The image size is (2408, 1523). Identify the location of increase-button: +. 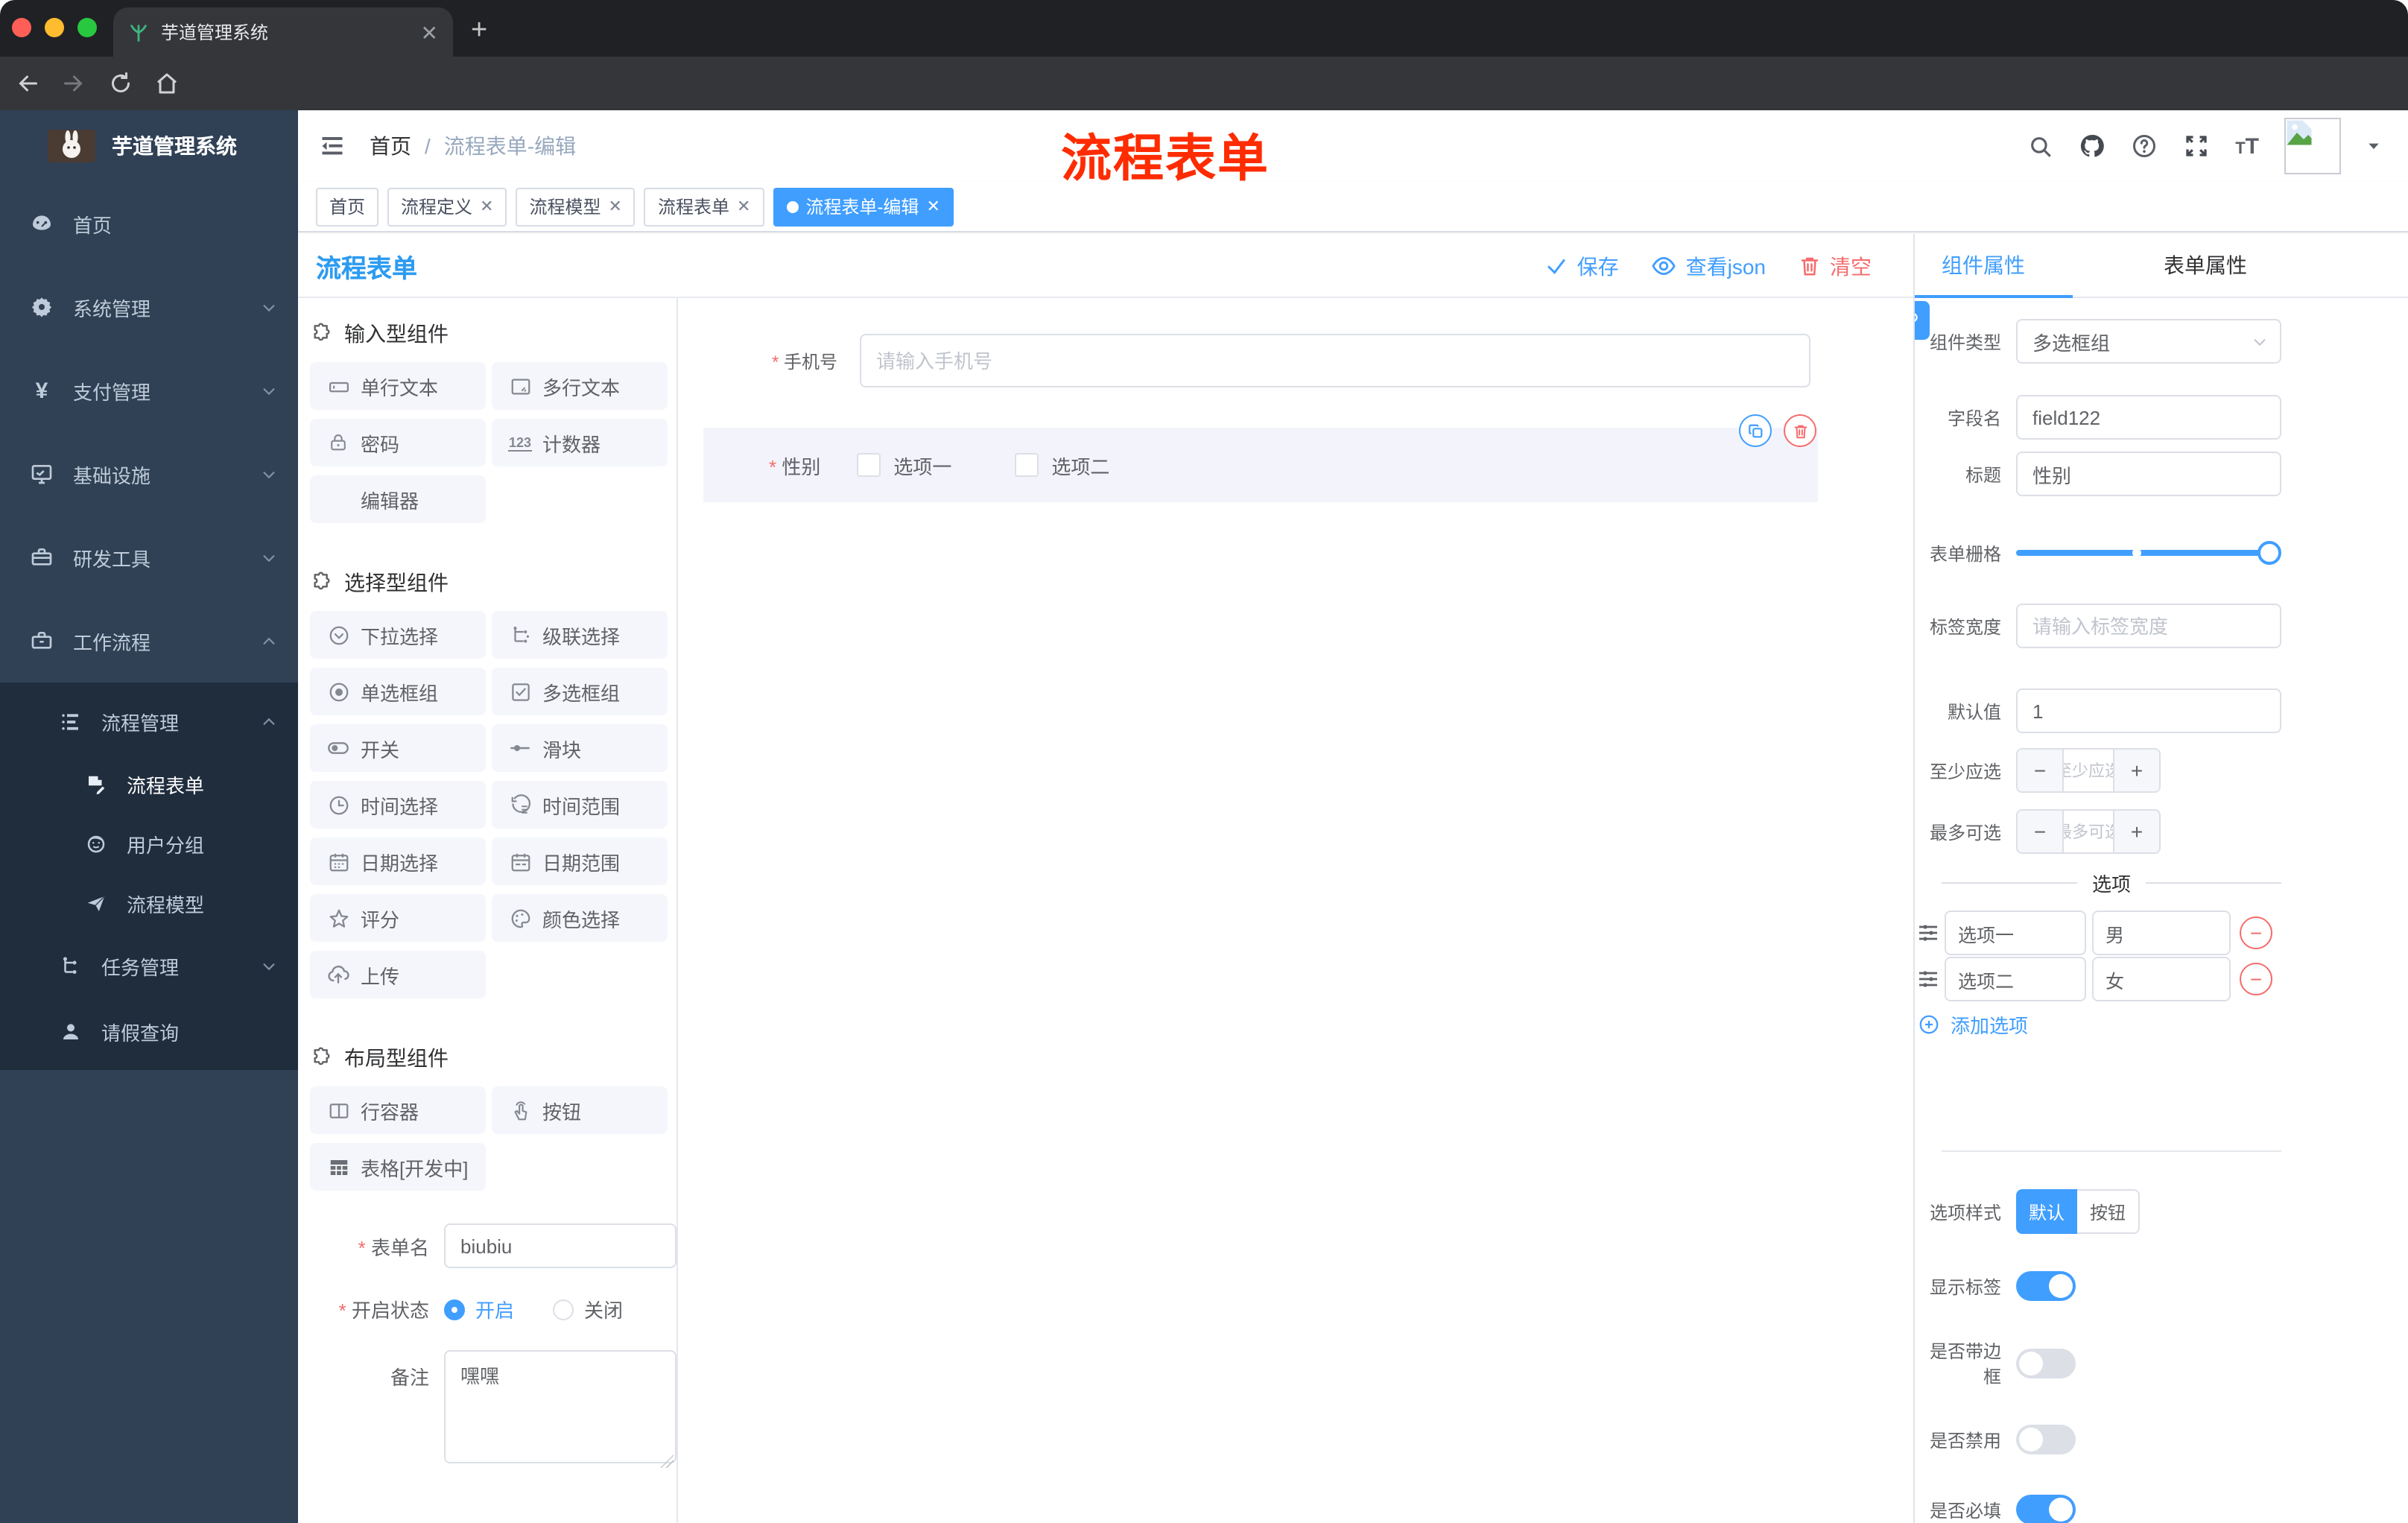
(2136, 771).